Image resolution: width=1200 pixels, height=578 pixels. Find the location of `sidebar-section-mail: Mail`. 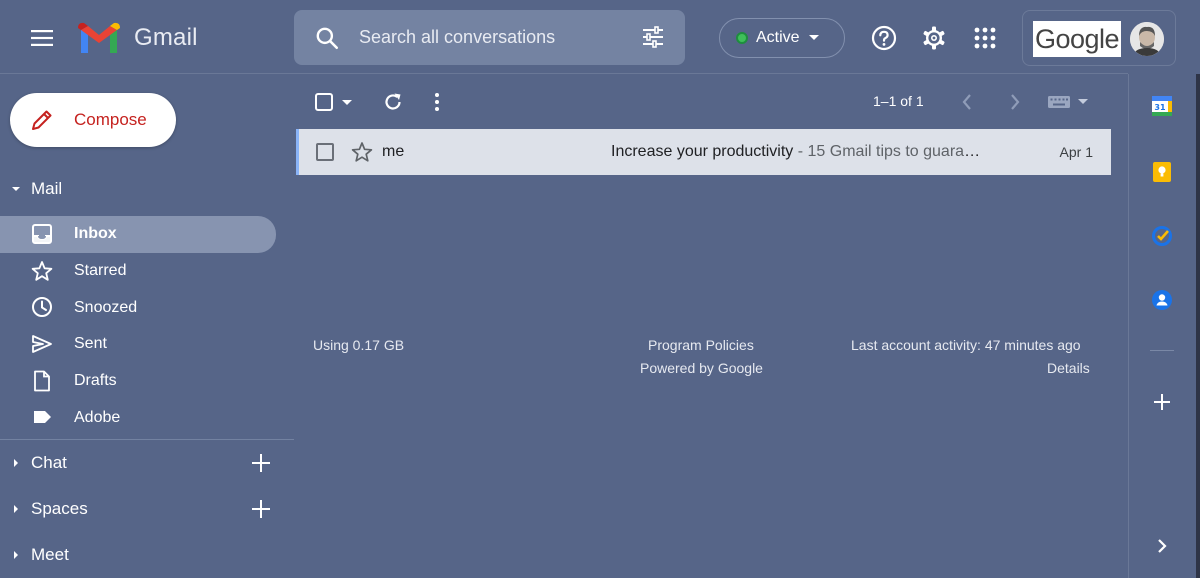

sidebar-section-mail: Mail is located at coordinates (147, 189).